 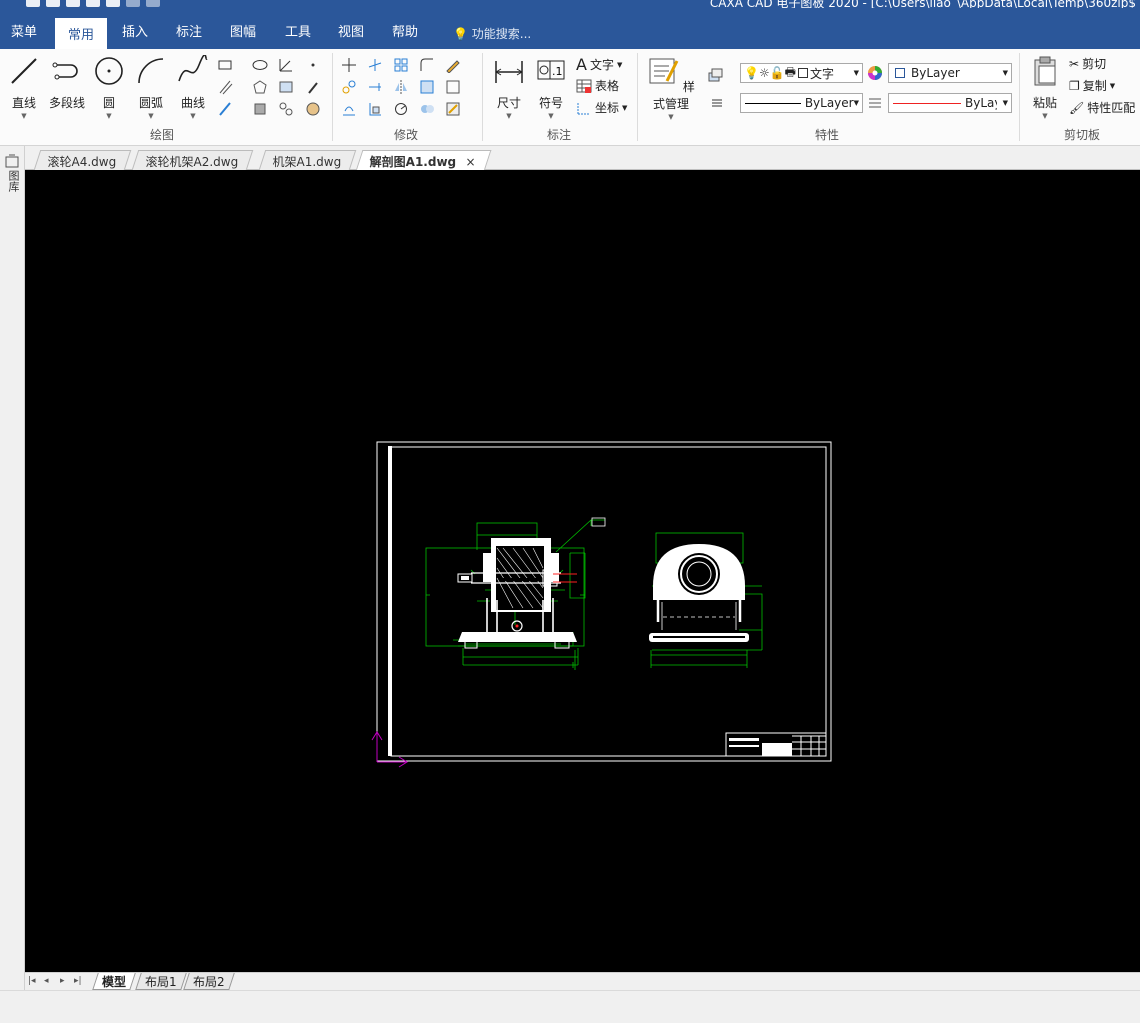 What do you see at coordinates (109, 71) in the screenshot?
I see `circle-icon` at bounding box center [109, 71].